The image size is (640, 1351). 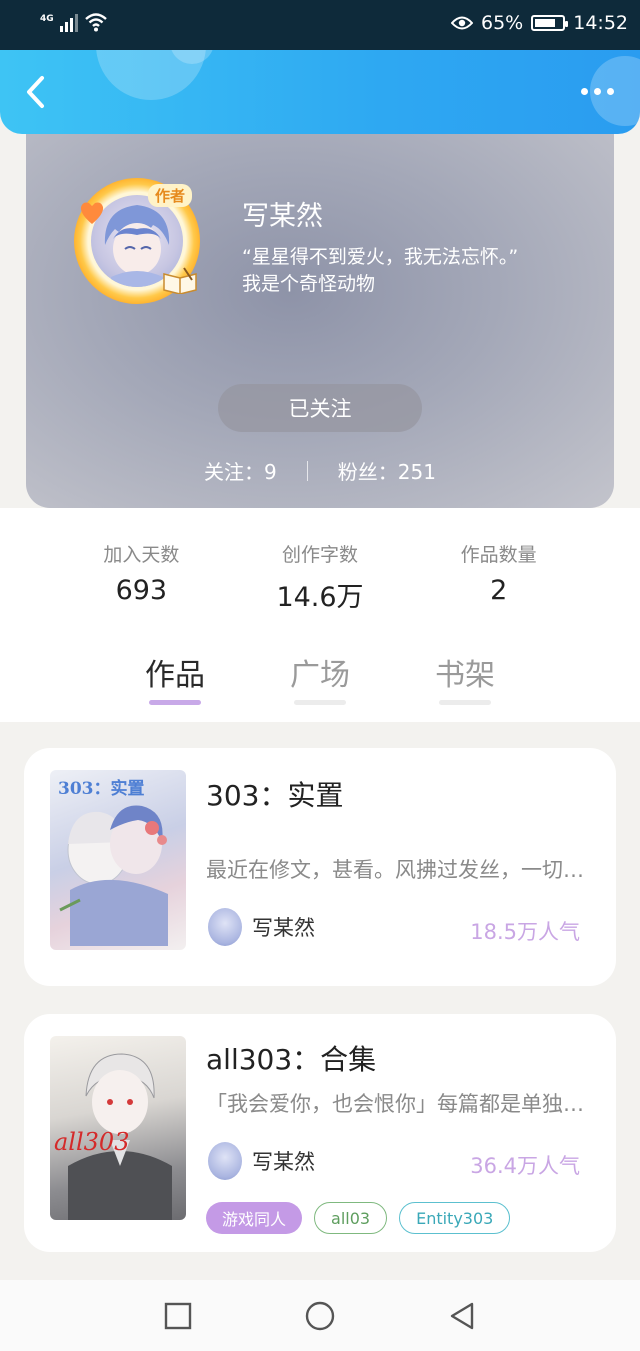 I want to click on circle-icon, so click(x=320, y=1316).